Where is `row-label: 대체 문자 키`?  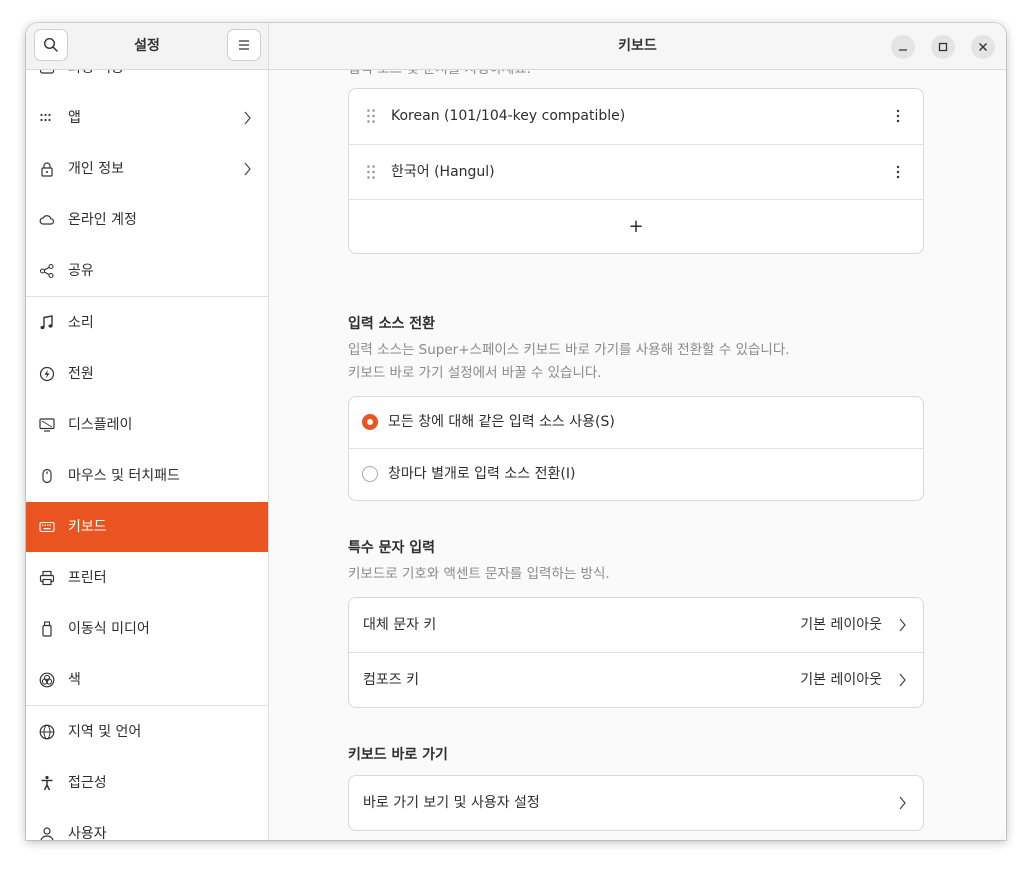
row-label: 대체 문자 키 is located at coordinates (400, 625).